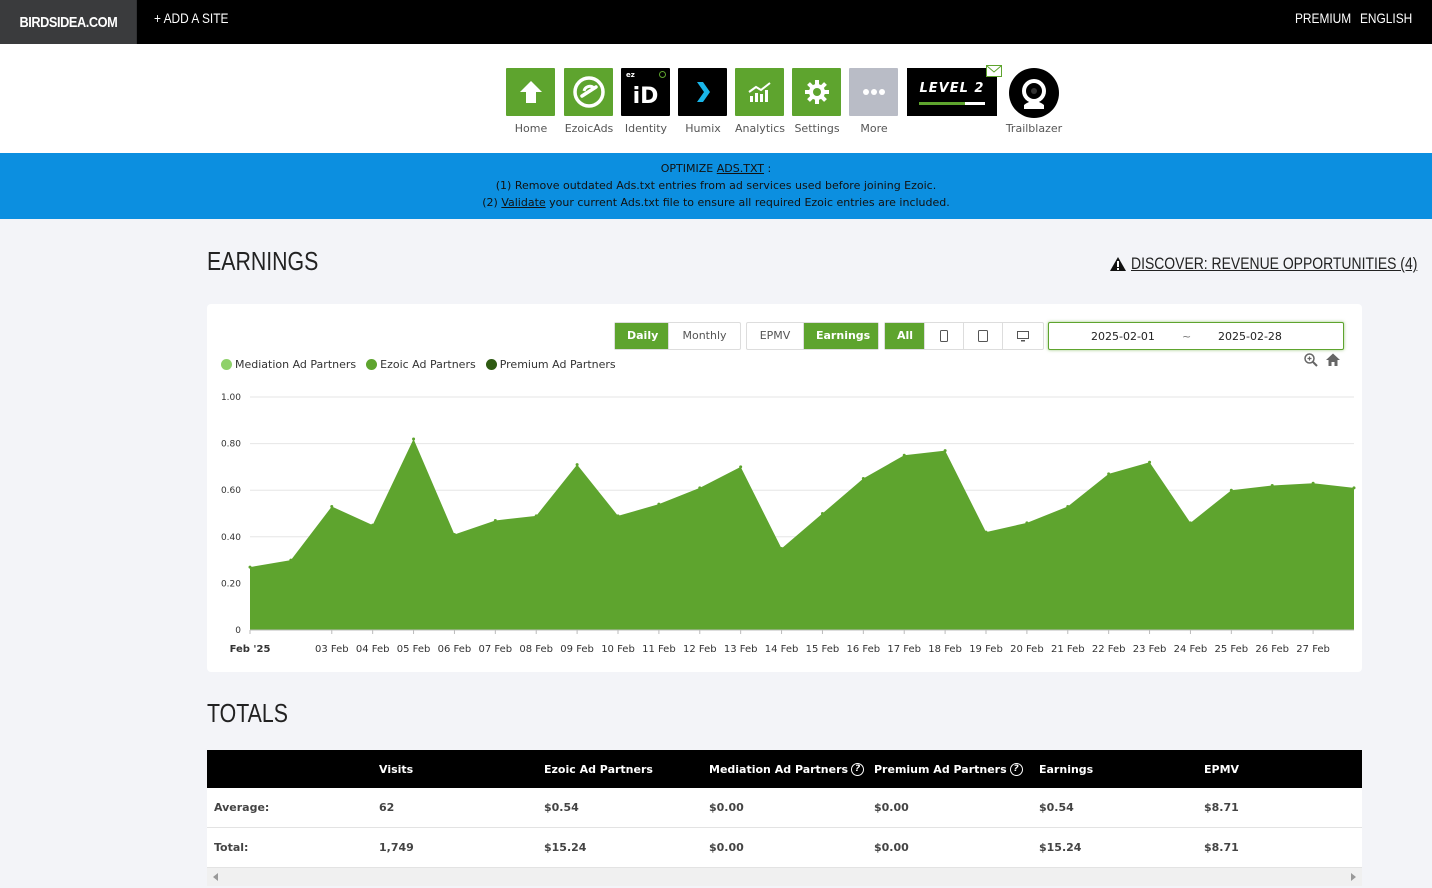  What do you see at coordinates (1060, 847) in the screenshot?
I see `cell-earnings: $15.24` at bounding box center [1060, 847].